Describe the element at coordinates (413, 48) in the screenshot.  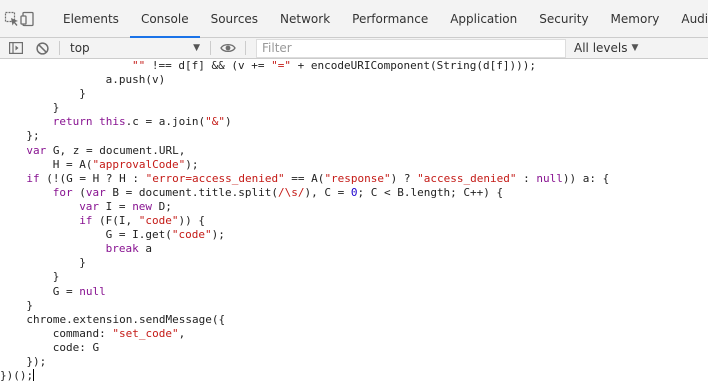
I see `filter-input` at that location.